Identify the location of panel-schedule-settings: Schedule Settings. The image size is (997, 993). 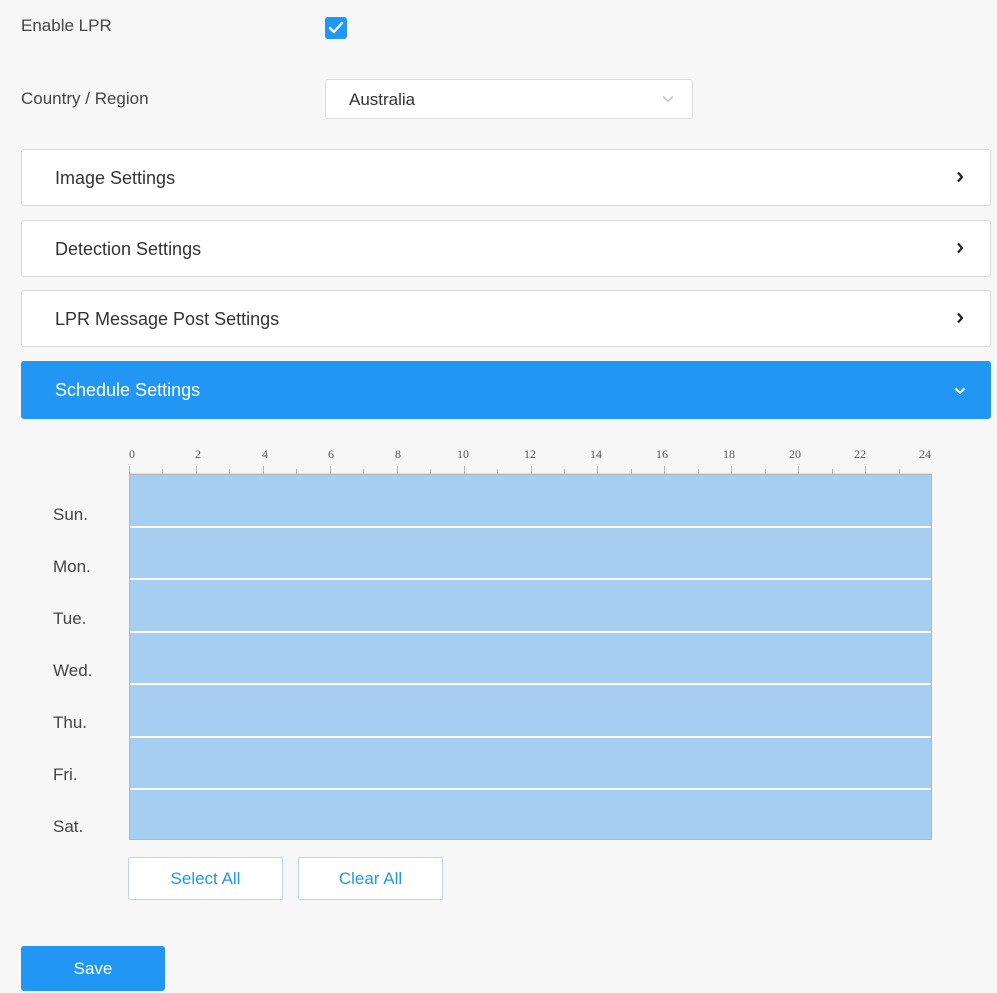
(506, 390).